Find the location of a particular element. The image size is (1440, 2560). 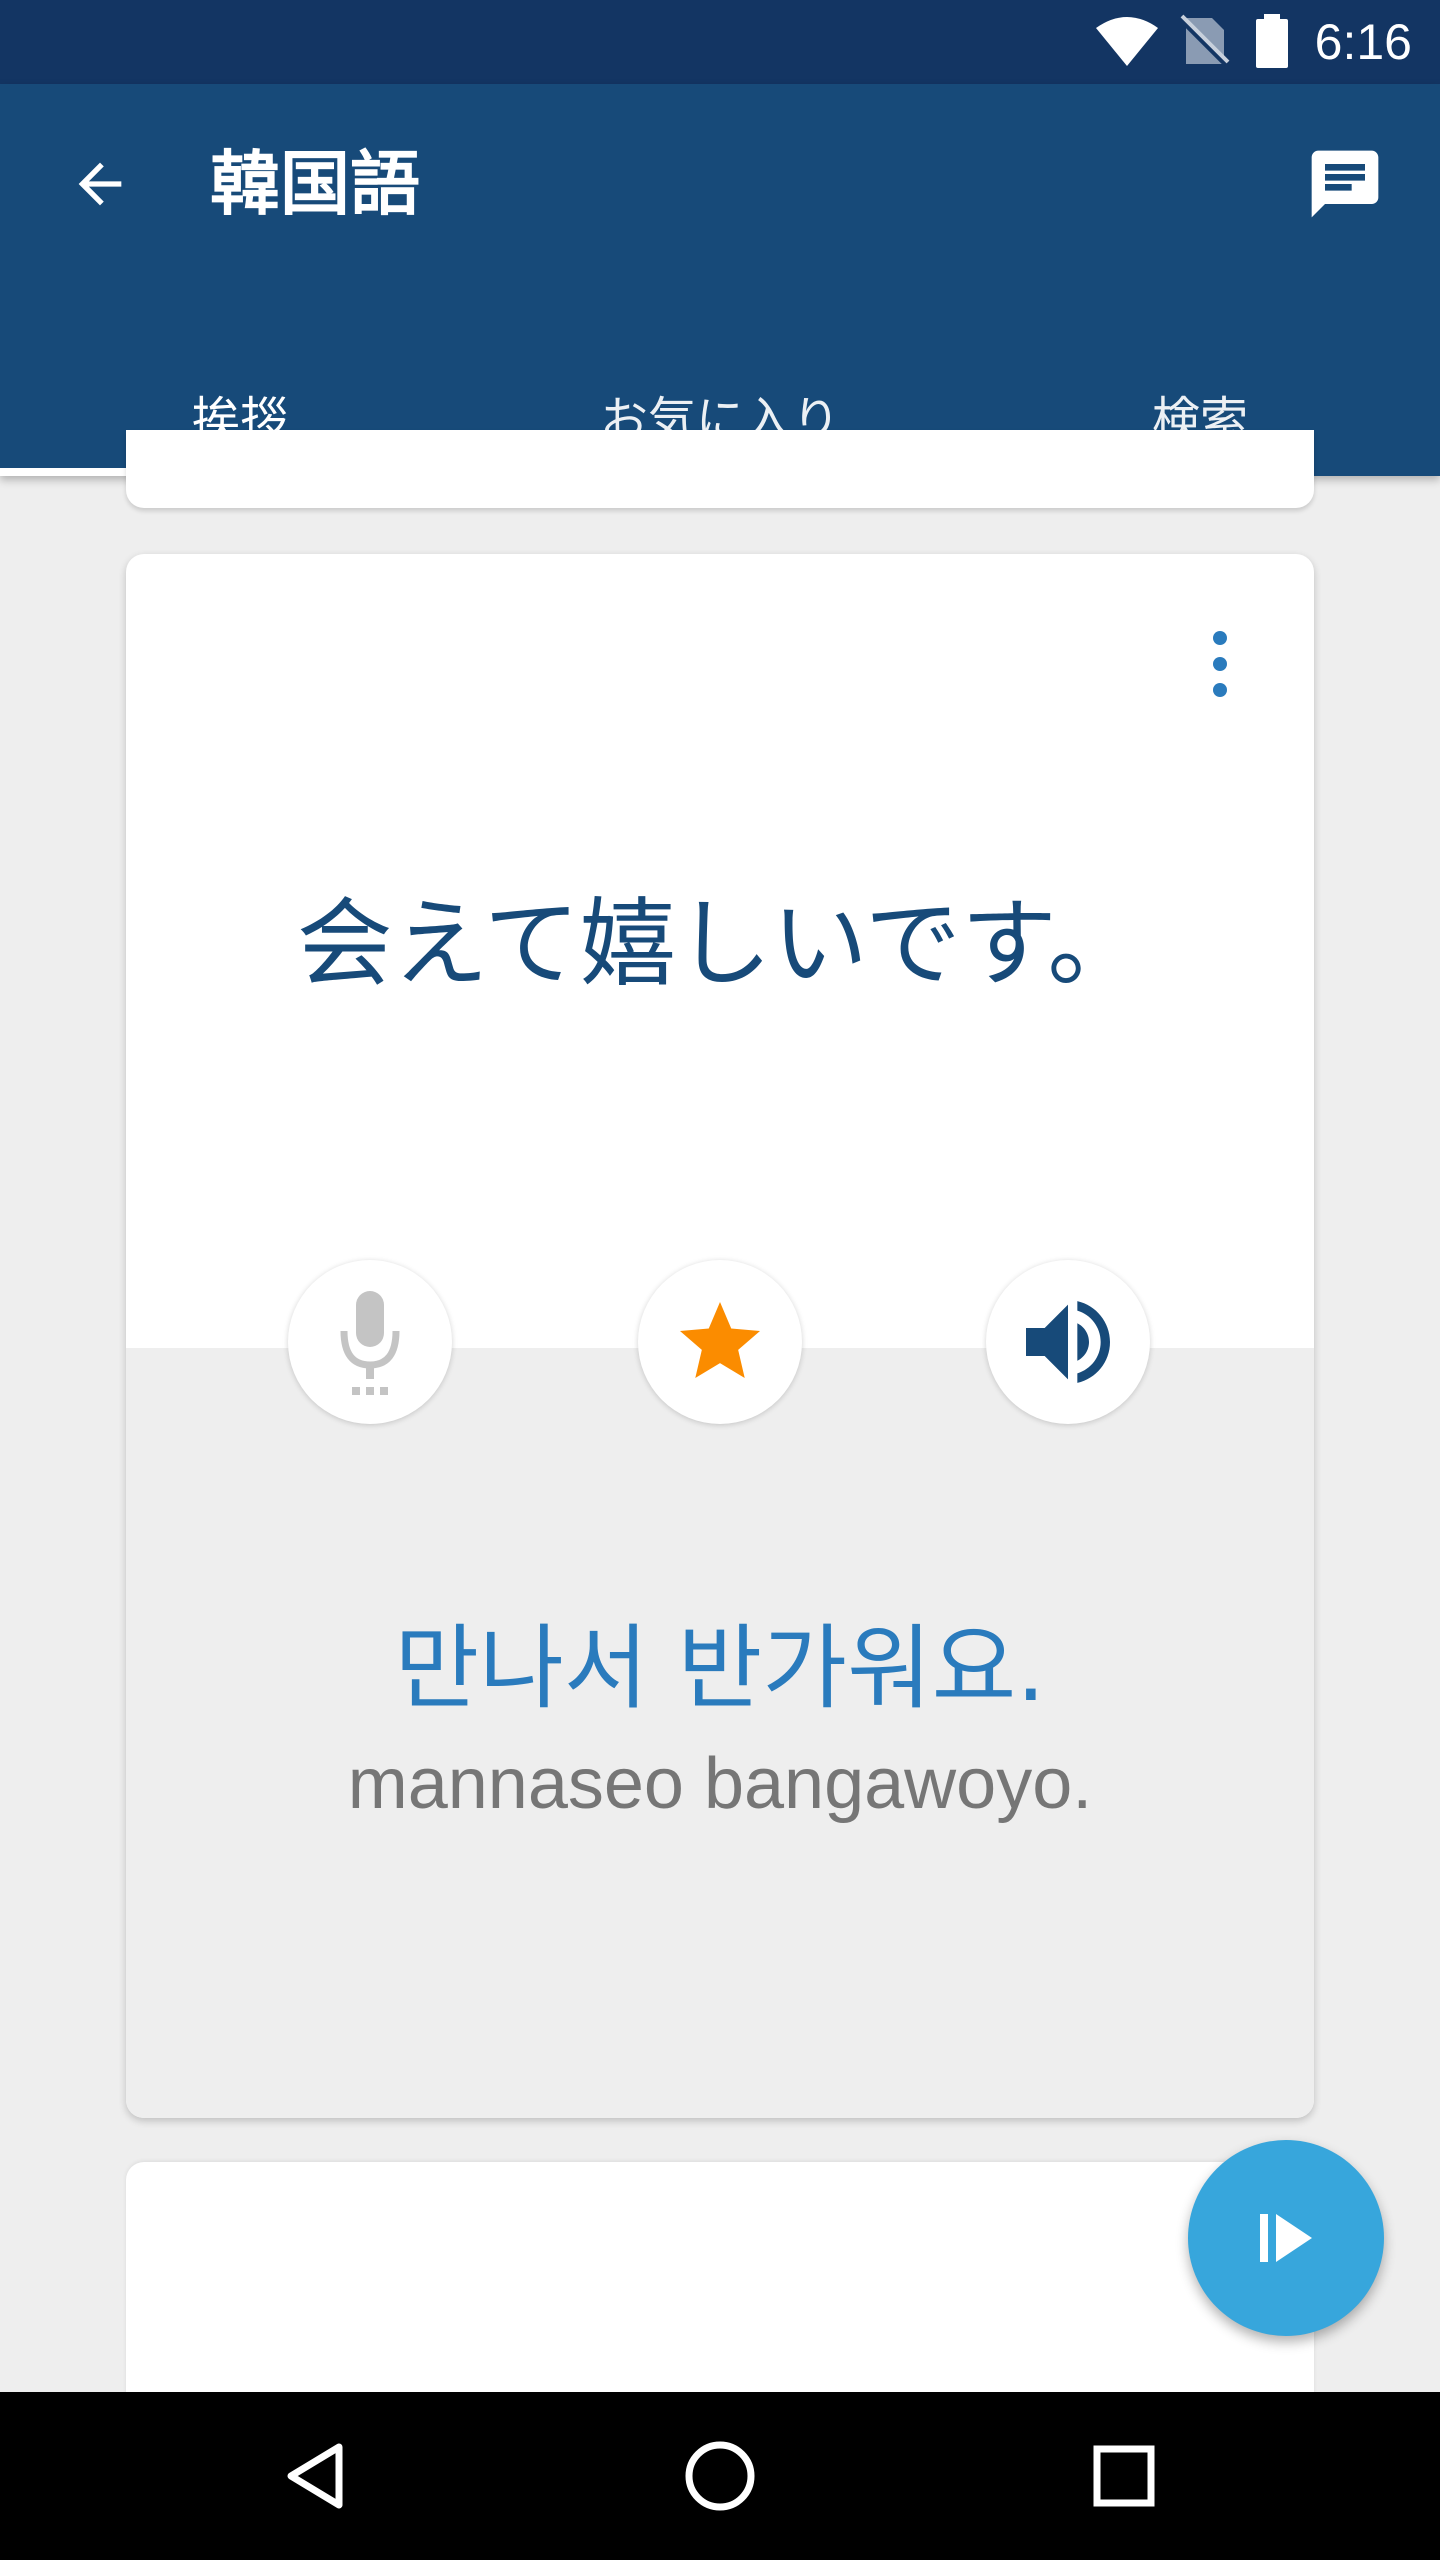

nav-home-button is located at coordinates (720, 2476).